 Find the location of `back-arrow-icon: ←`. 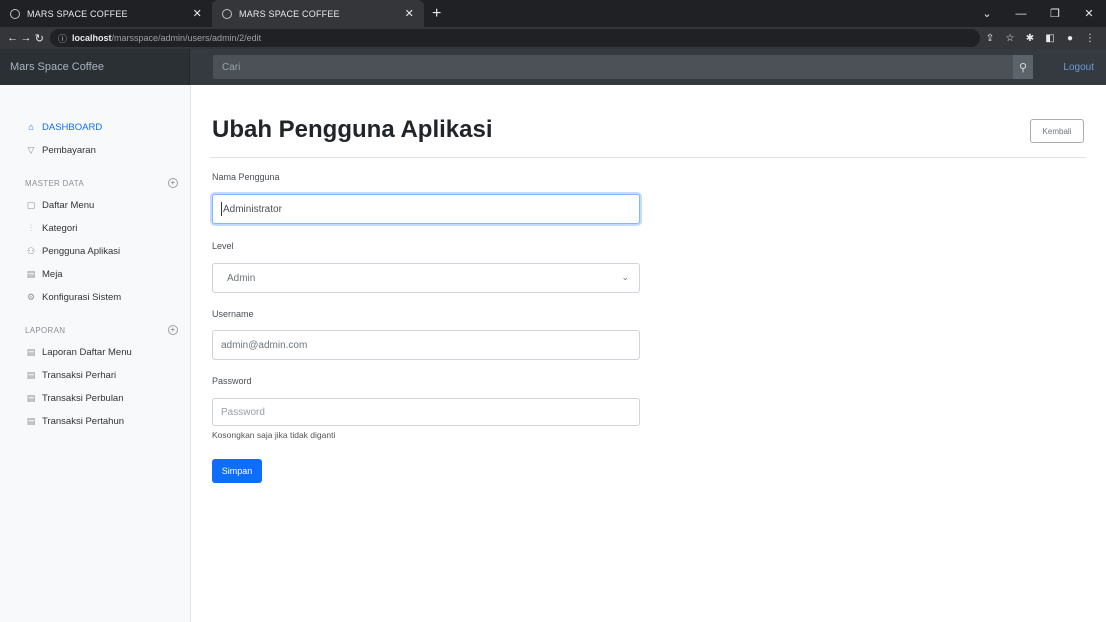

back-arrow-icon: ← is located at coordinates (12, 38).